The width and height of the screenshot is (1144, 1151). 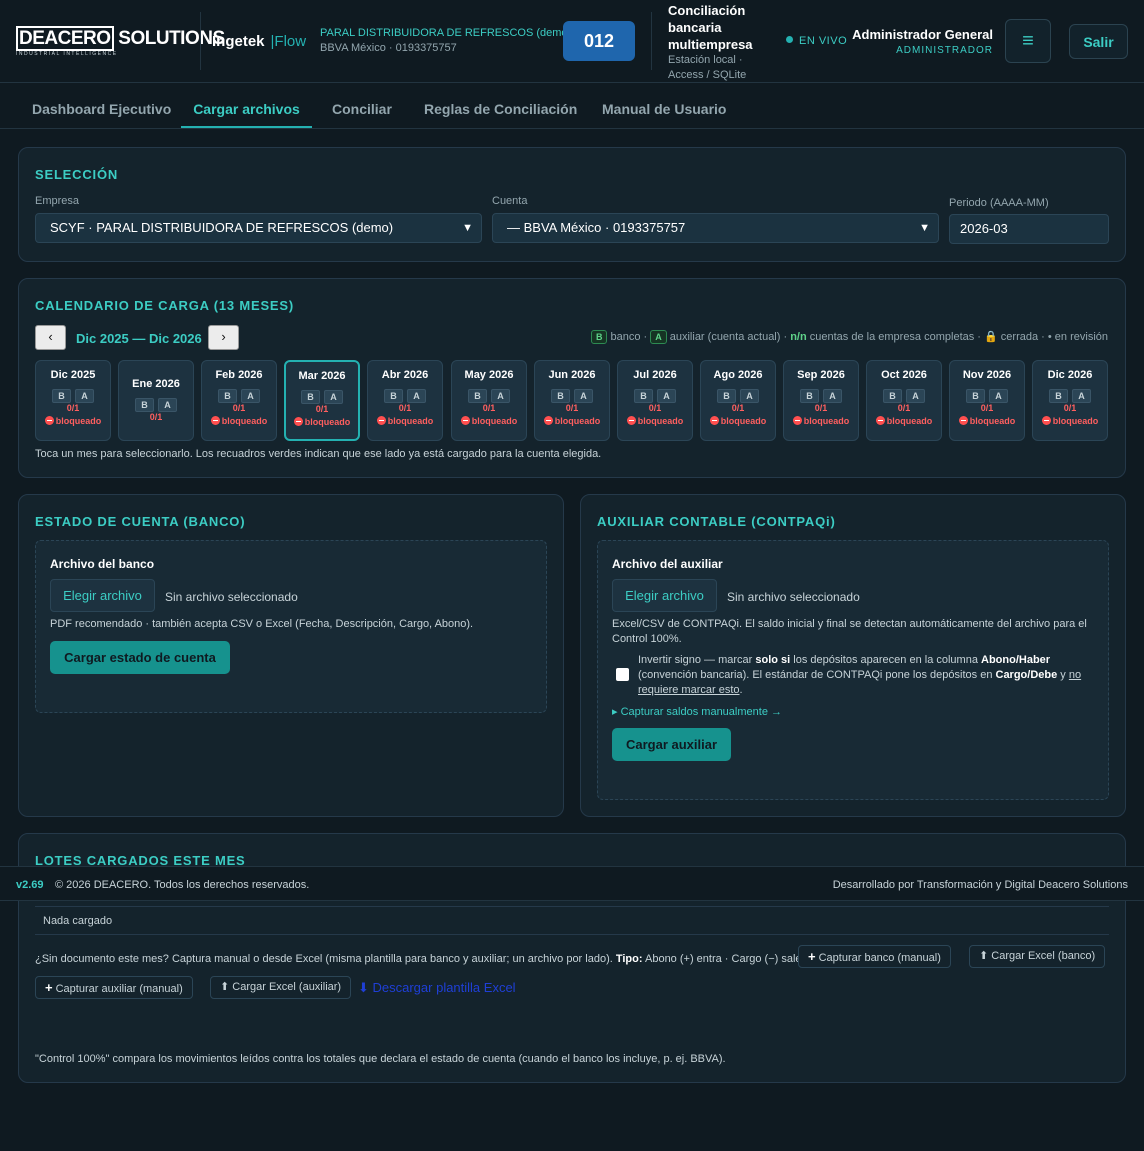 I want to click on calendar-month: Feb 2026 B A 0/1 bloqueado, so click(x=239, y=400).